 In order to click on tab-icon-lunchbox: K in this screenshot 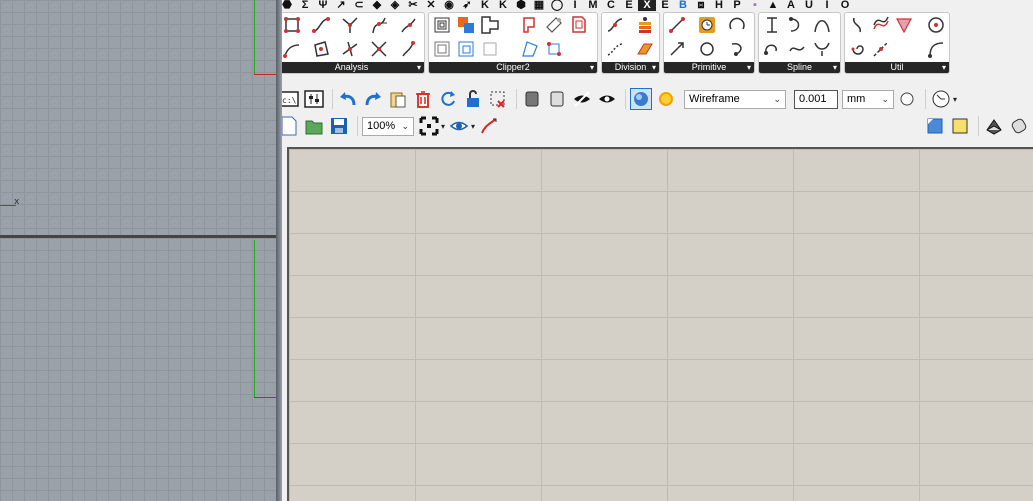, I will do `click(485, 5)`.